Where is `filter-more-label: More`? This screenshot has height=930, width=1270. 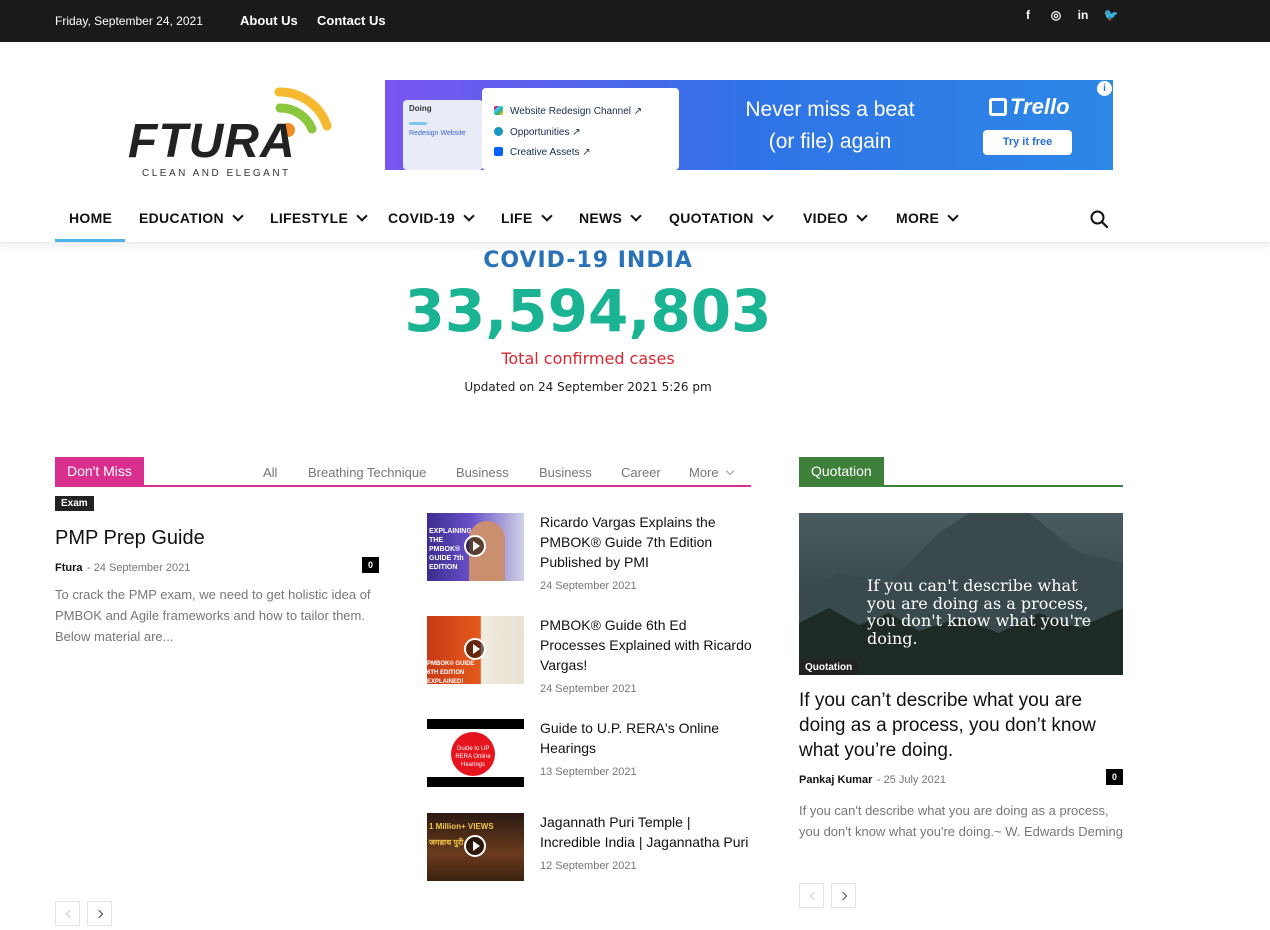
filter-more-label: More is located at coordinates (704, 472).